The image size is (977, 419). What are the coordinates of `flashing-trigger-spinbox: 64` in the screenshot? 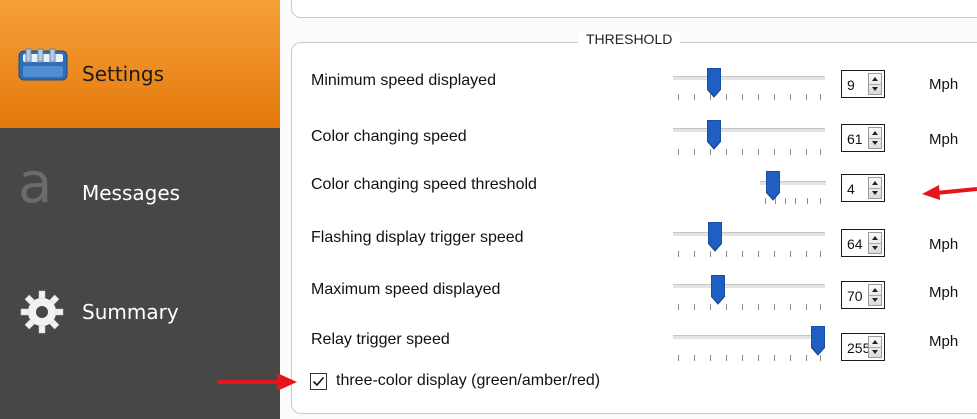 It's located at (863, 243).